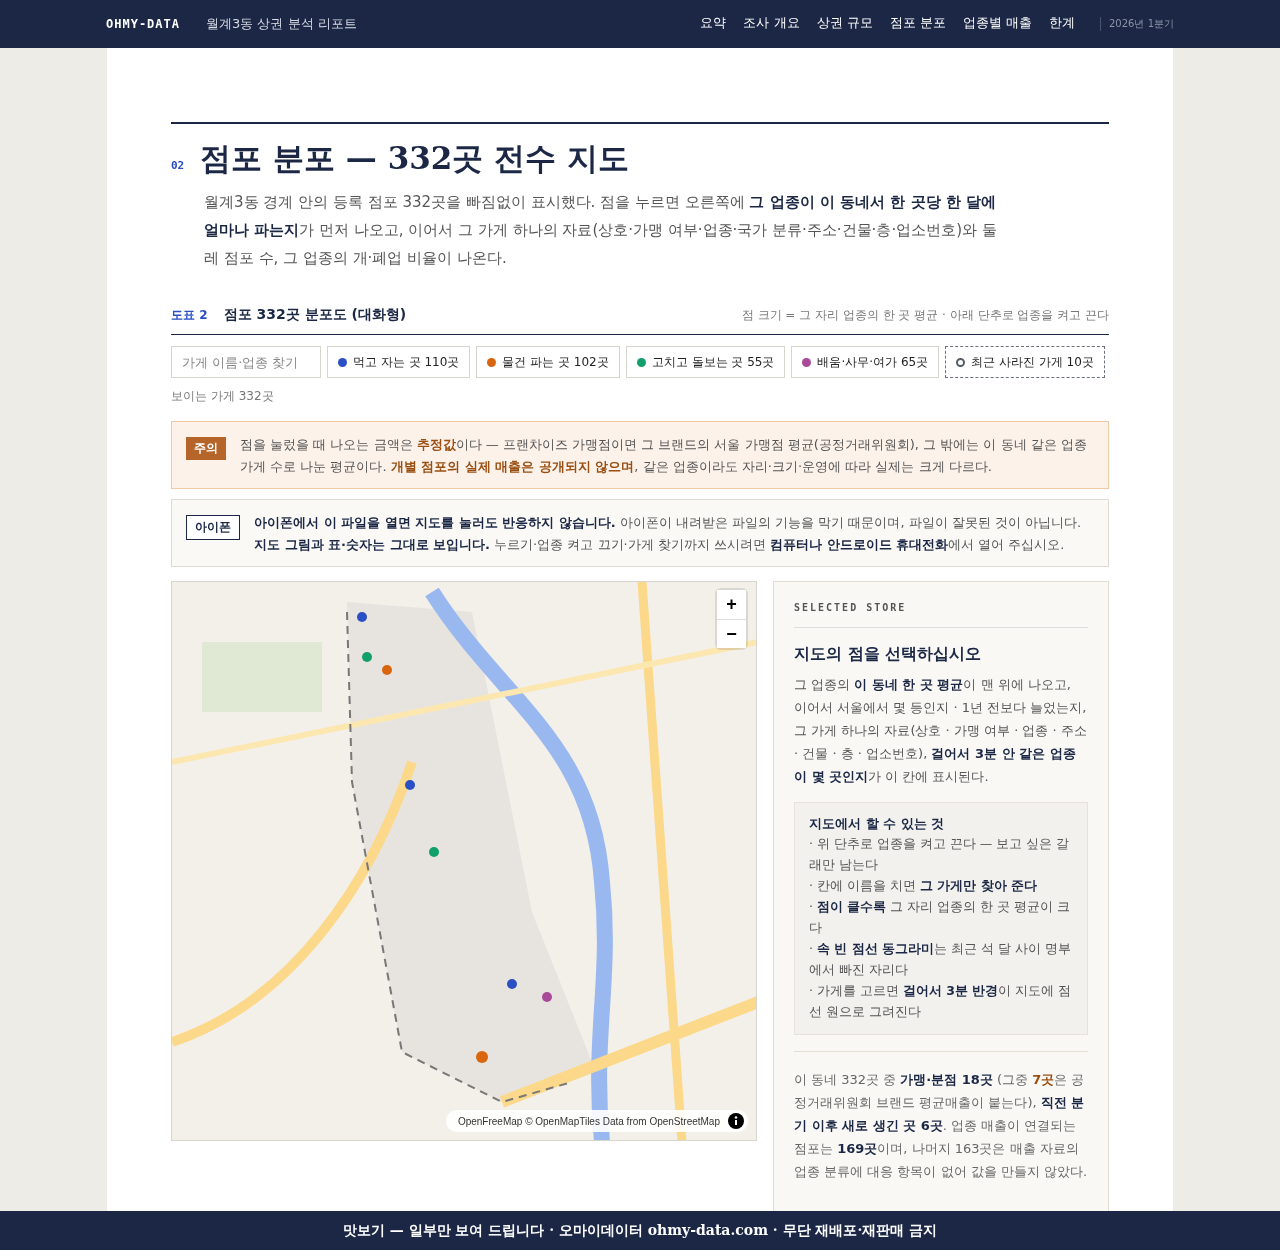 Image resolution: width=1280 pixels, height=1250 pixels. I want to click on notice-text: 아이폰에서 이 파일을 열면 지도를 눌러도 반응하지 않습니다. 아이폰이 내려받은 파일의 기능을 막기 때문이며, 파일이 잘못된 것이 아닙니다. 지도 그림과 표·숫자는 그대로 보입니다. 누르기·업종 켜고 끄기·가게 찾기까지 쓰시려면 컴퓨터나 안드로이드 휴대전화에서 열어 주십시오., so click(668, 534).